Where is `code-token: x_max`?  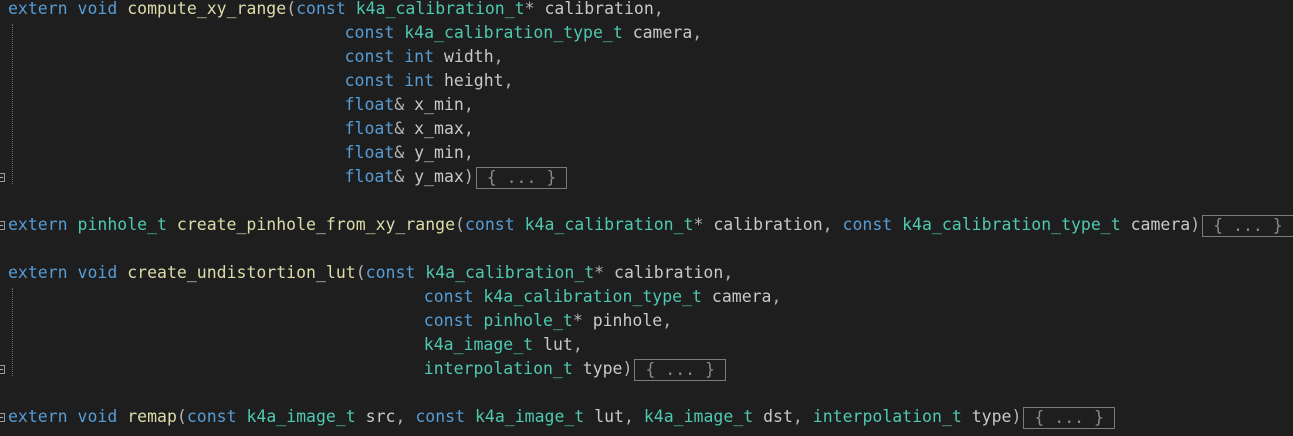 code-token: x_max is located at coordinates (439, 128).